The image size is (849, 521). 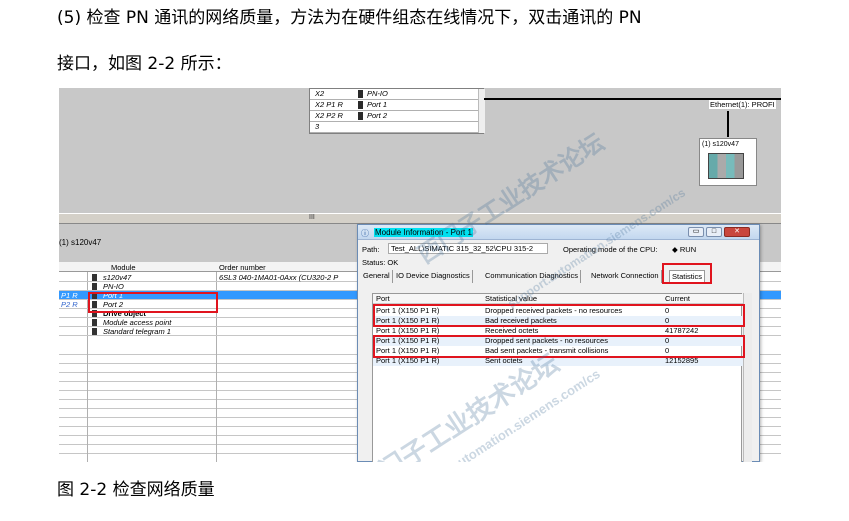 I want to click on row-slot: P2 R, so click(x=69, y=304).